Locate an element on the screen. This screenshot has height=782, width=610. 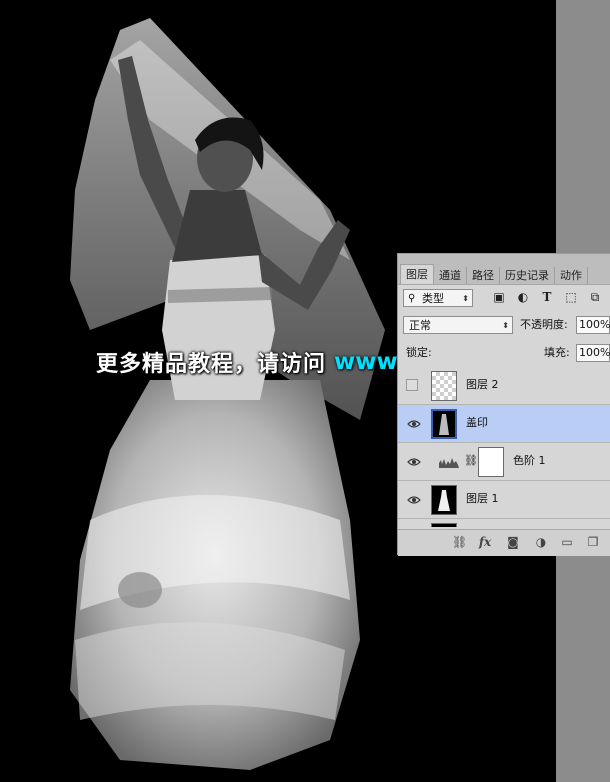
watermark-text: 更多精品教程，请访问 is located at coordinates (211, 364).